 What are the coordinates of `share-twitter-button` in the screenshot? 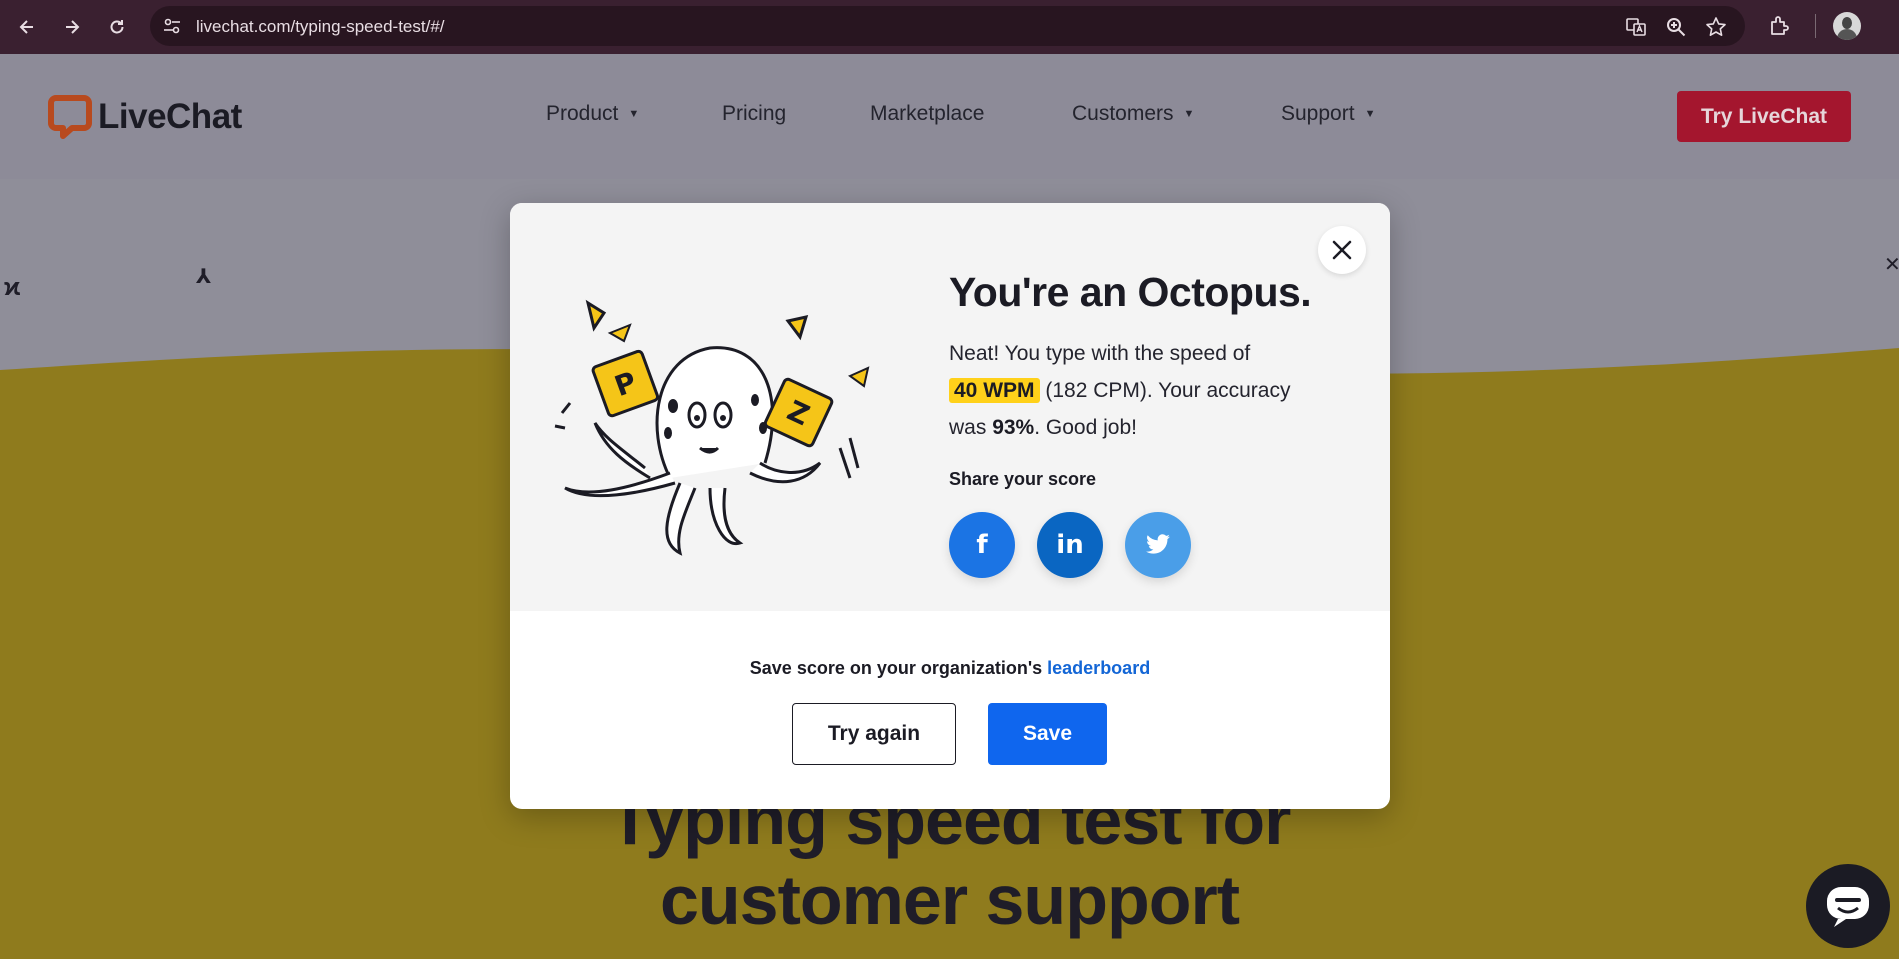 It's located at (1158, 545).